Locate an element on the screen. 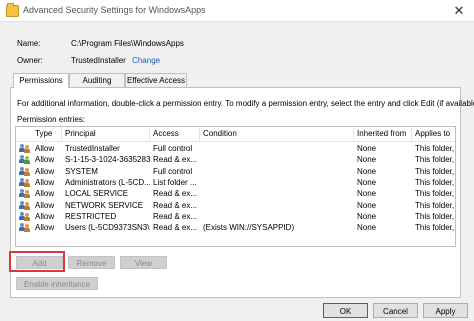 The height and width of the screenshot is (321, 474). tab-auditing: Auditing is located at coordinates (97, 80).